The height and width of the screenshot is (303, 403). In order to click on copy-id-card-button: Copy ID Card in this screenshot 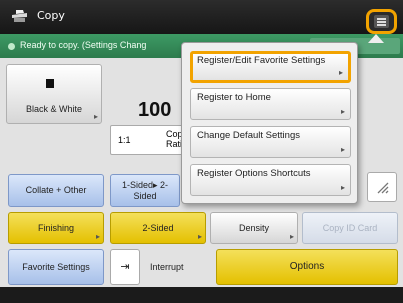, I will do `click(350, 228)`.